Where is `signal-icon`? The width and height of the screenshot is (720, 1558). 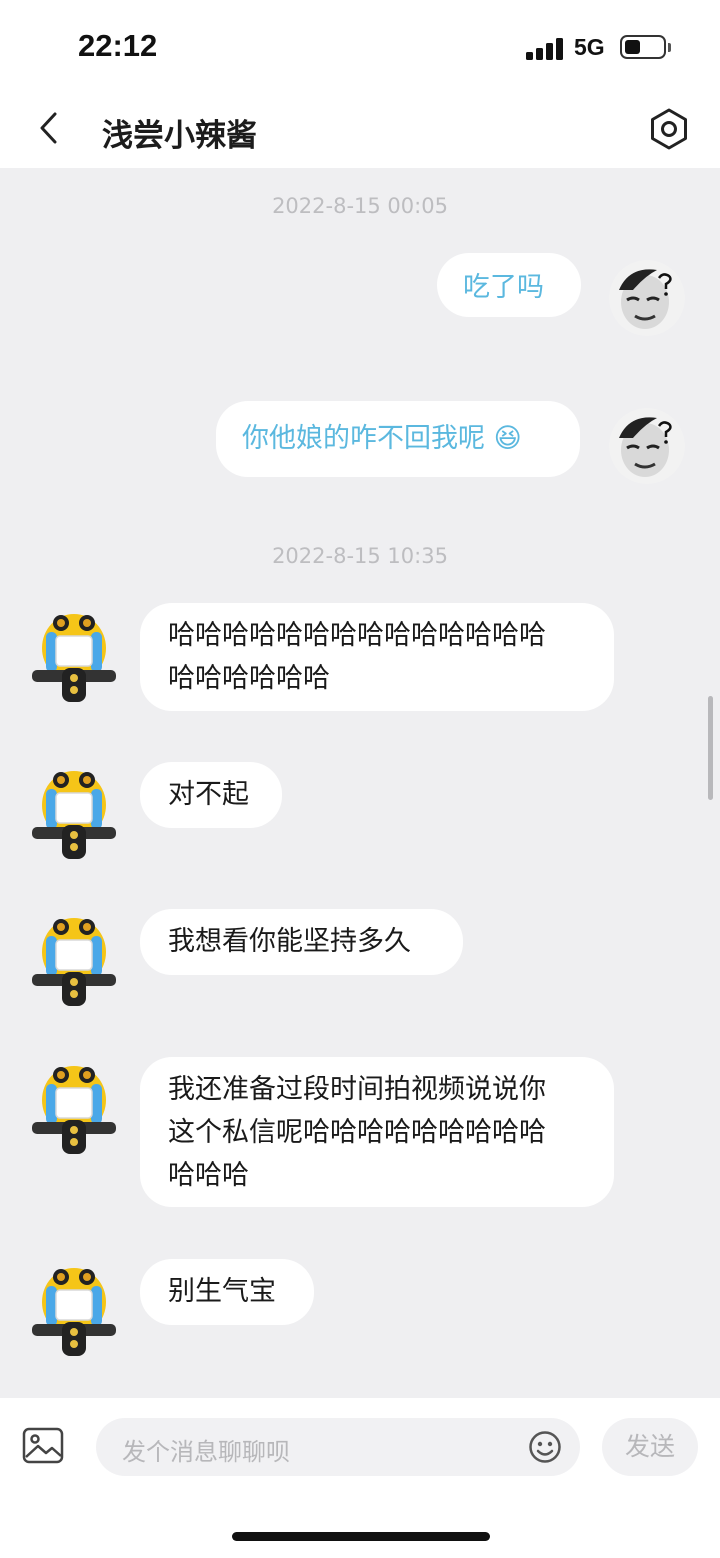 signal-icon is located at coordinates (545, 49).